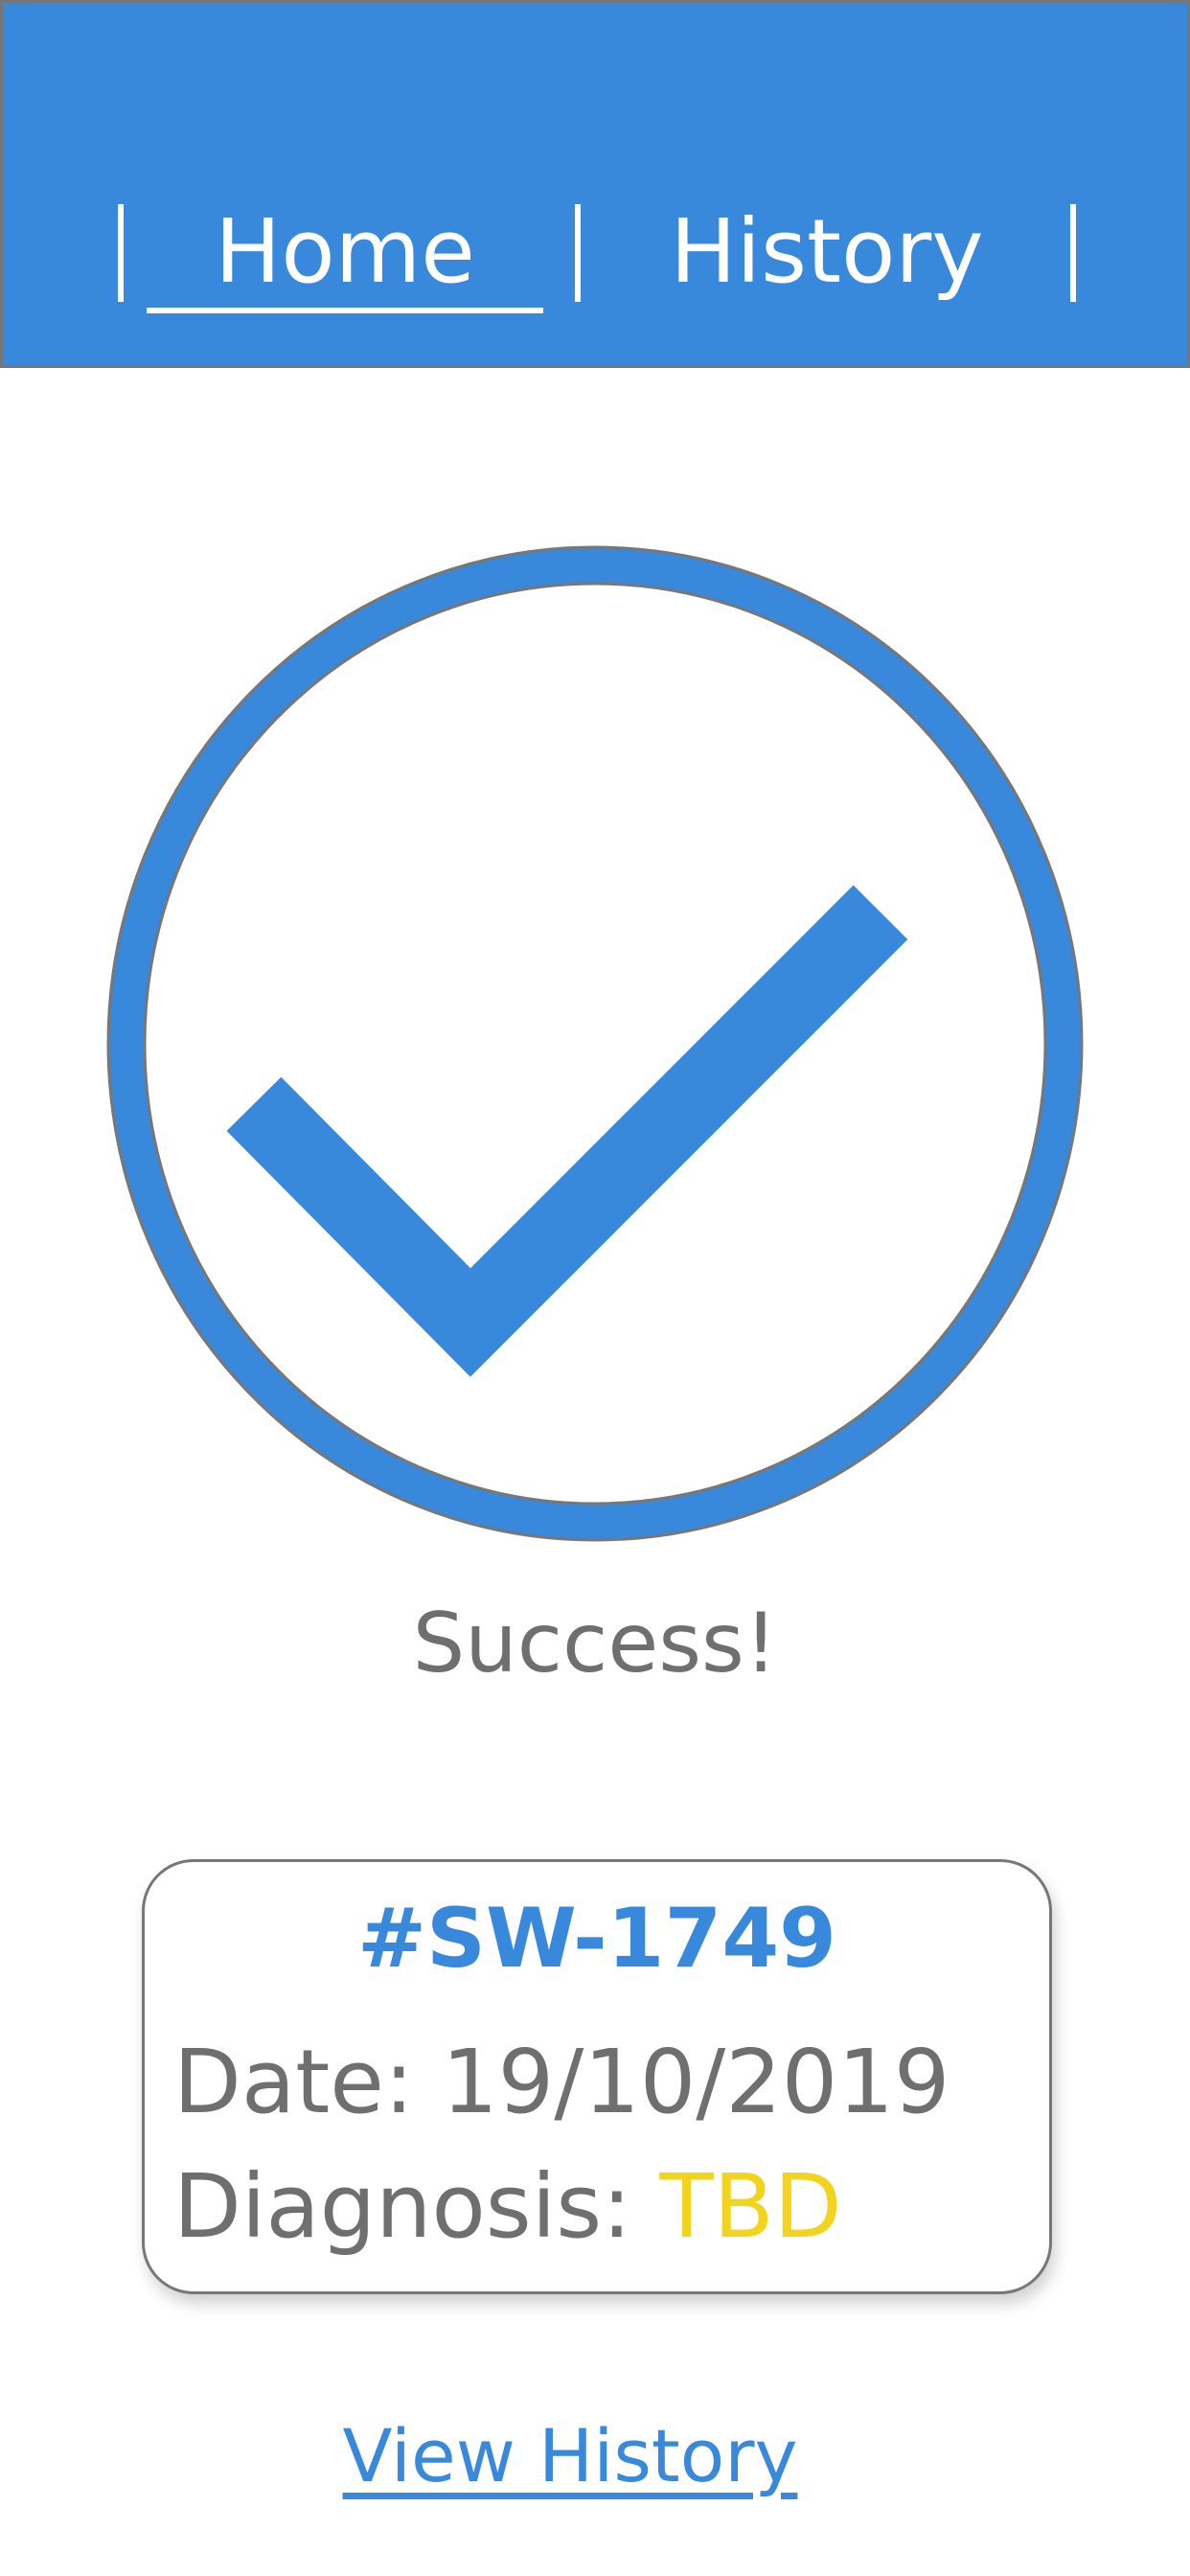 The image size is (1190, 2576). Describe the element at coordinates (294, 2082) in the screenshot. I see `date-label: Date:` at that location.